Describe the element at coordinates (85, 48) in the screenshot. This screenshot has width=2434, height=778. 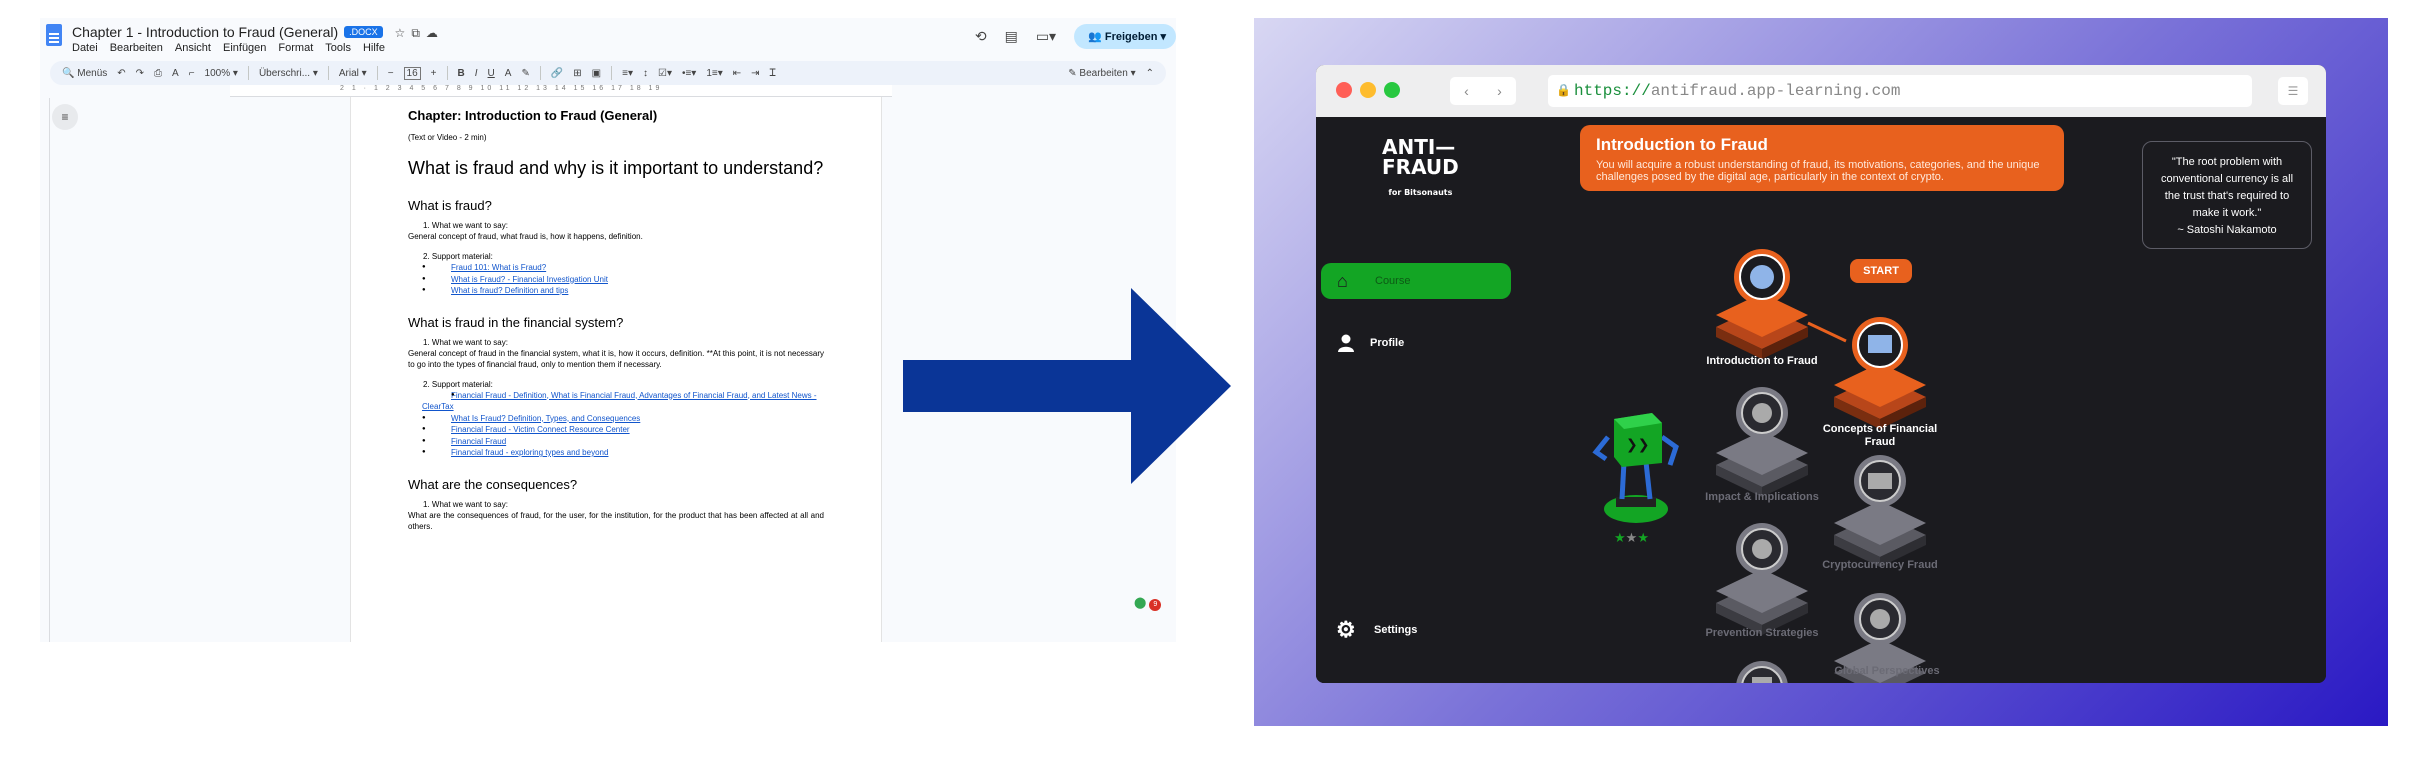
I see `menu-datei: Datei` at that location.